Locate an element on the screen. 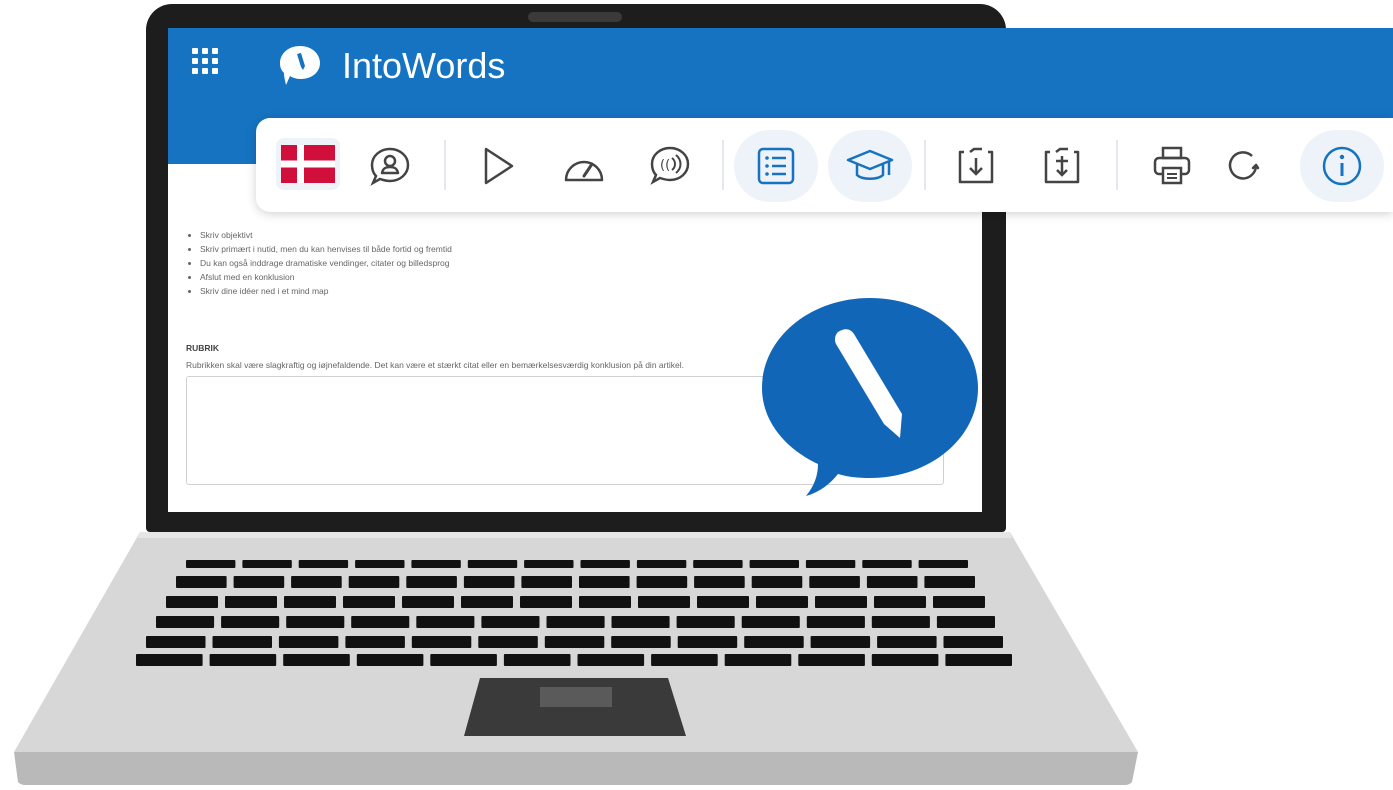 The height and width of the screenshot is (790, 1393). print-button is located at coordinates (1172, 166).